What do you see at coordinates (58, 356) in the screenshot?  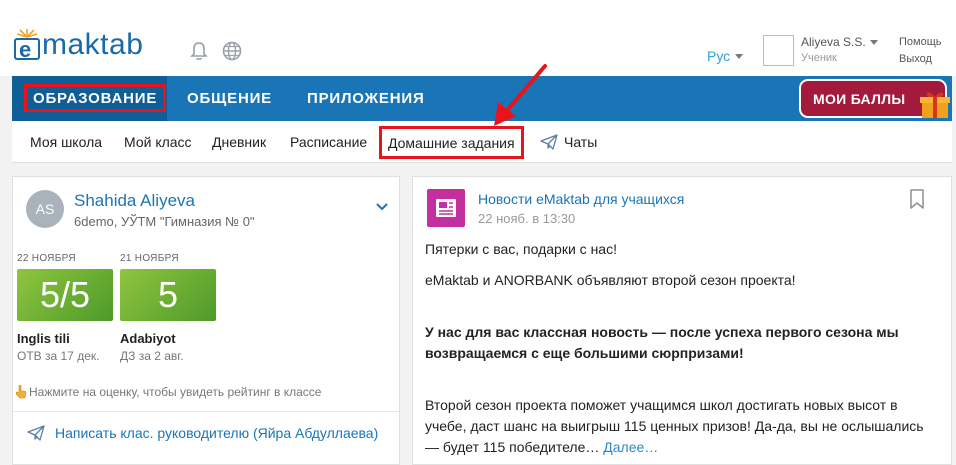 I see `grade-note: ОТВ за 17 дек.` at bounding box center [58, 356].